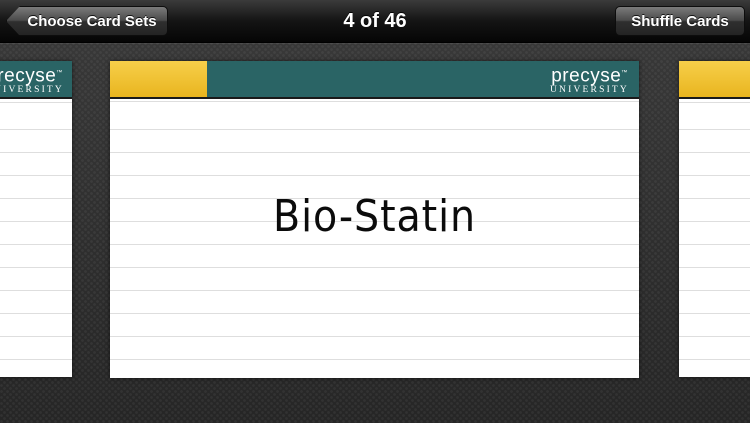  Describe the element at coordinates (92, 21) in the screenshot. I see `back-button-label: Choose Card Sets` at that location.